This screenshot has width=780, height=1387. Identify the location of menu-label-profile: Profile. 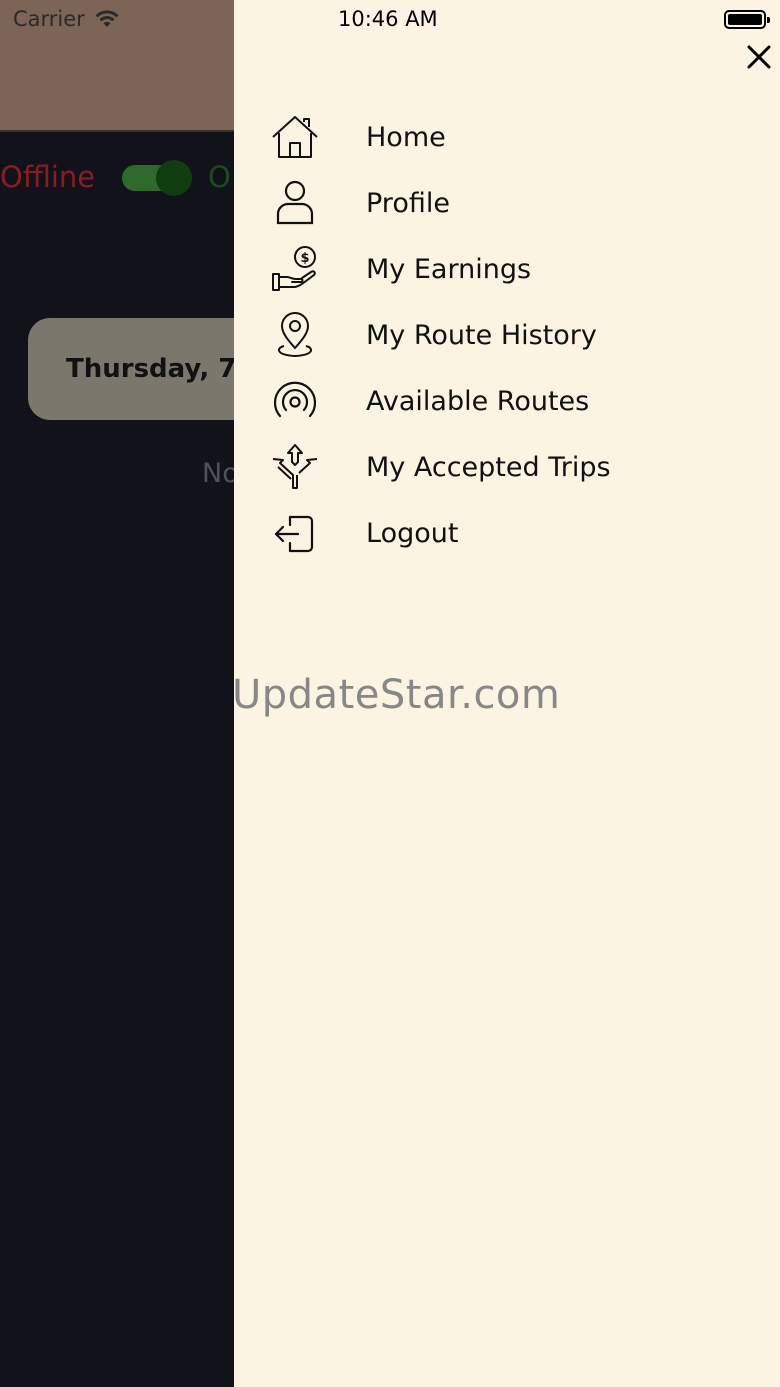
(408, 203).